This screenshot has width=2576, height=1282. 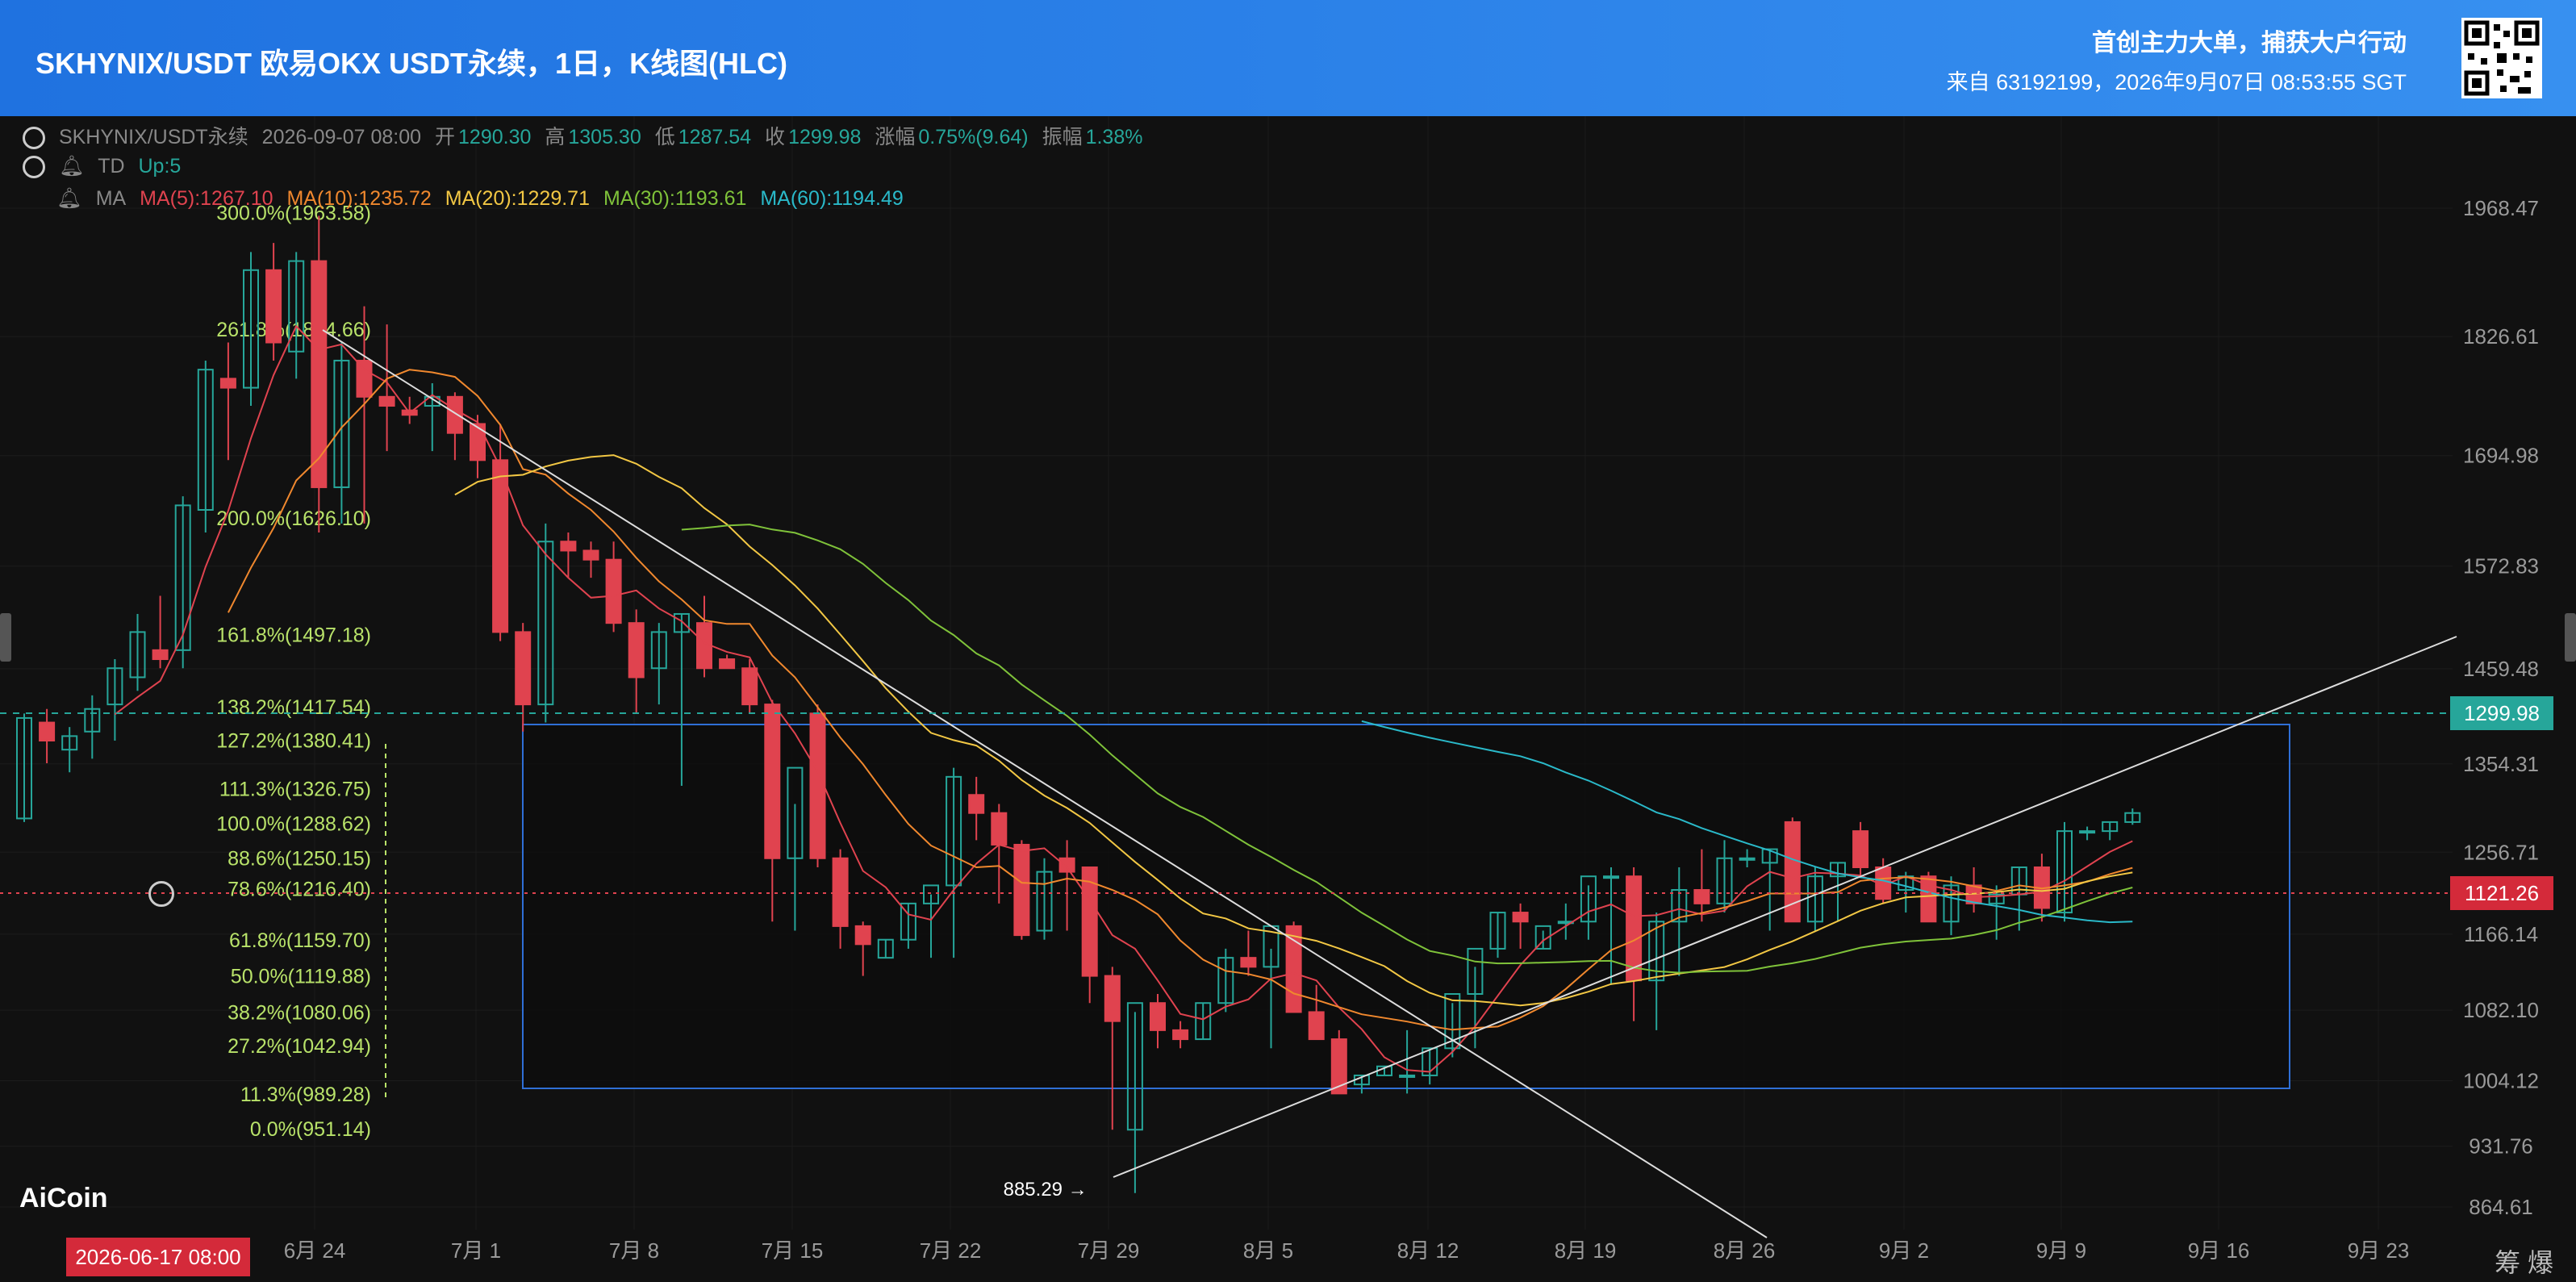 What do you see at coordinates (675, 198) in the screenshot?
I see `ma30-value: MA(30):1193.61` at bounding box center [675, 198].